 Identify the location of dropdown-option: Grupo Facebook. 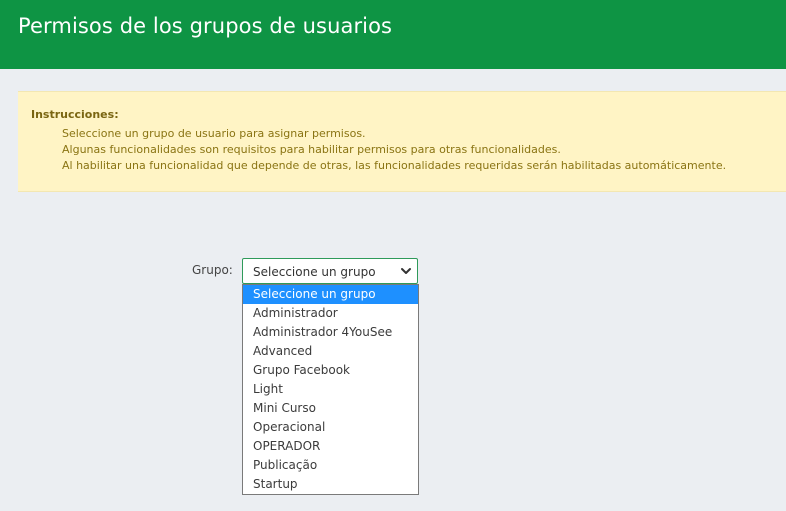
(330, 370).